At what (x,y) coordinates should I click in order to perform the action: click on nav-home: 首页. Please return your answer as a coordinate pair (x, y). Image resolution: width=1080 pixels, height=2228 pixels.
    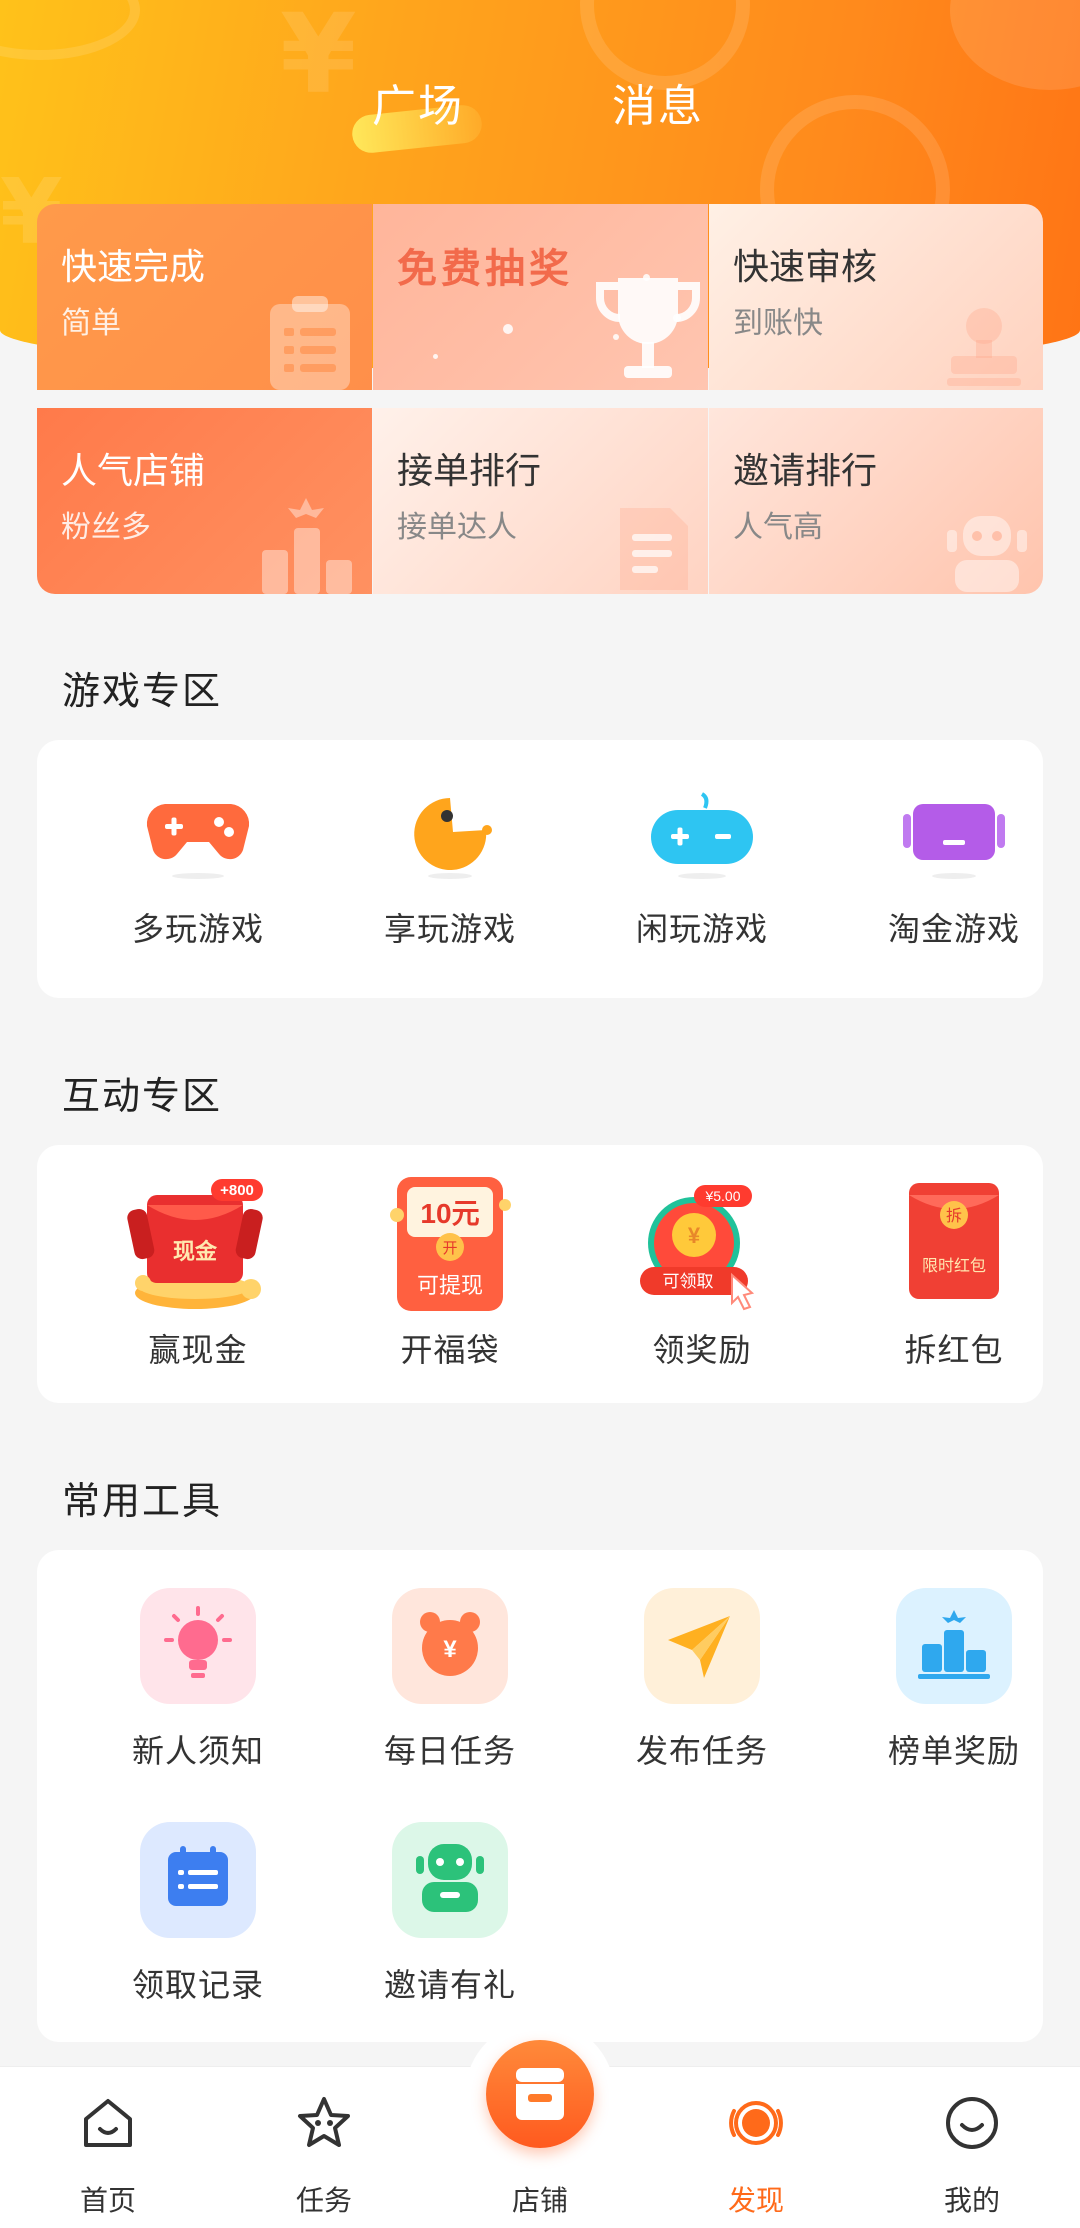
    Looking at the image, I should click on (108, 2147).